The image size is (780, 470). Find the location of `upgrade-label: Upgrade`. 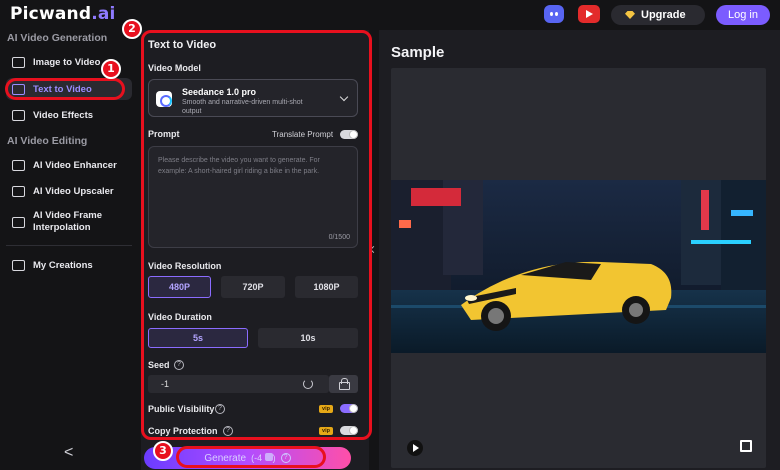

upgrade-label: Upgrade is located at coordinates (663, 15).